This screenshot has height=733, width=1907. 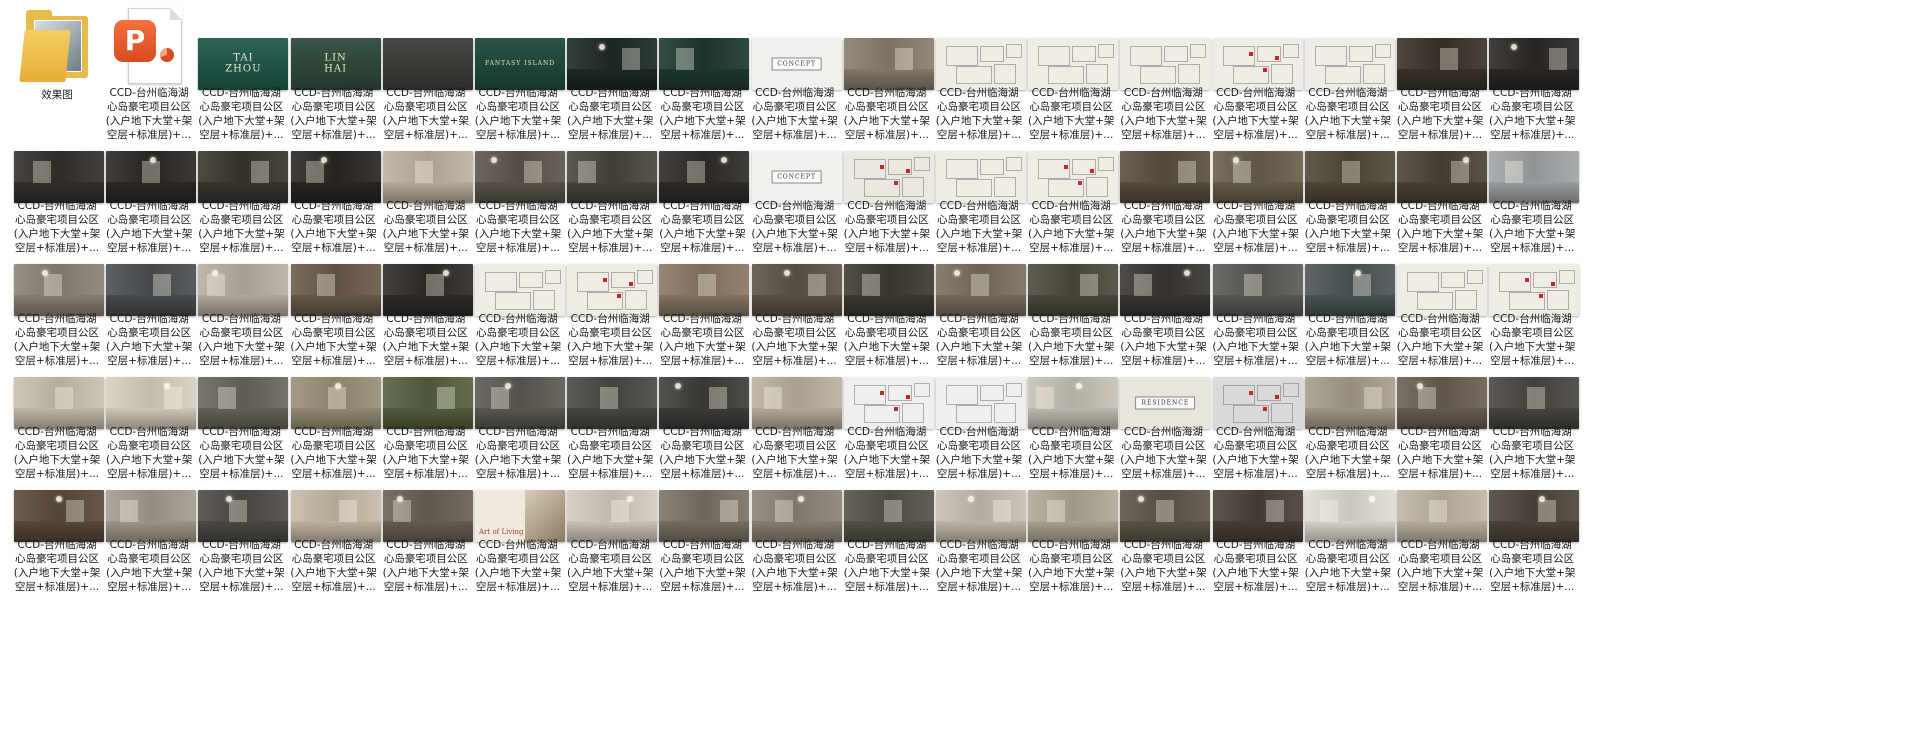 What do you see at coordinates (56, 46) in the screenshot?
I see `folder-icon` at bounding box center [56, 46].